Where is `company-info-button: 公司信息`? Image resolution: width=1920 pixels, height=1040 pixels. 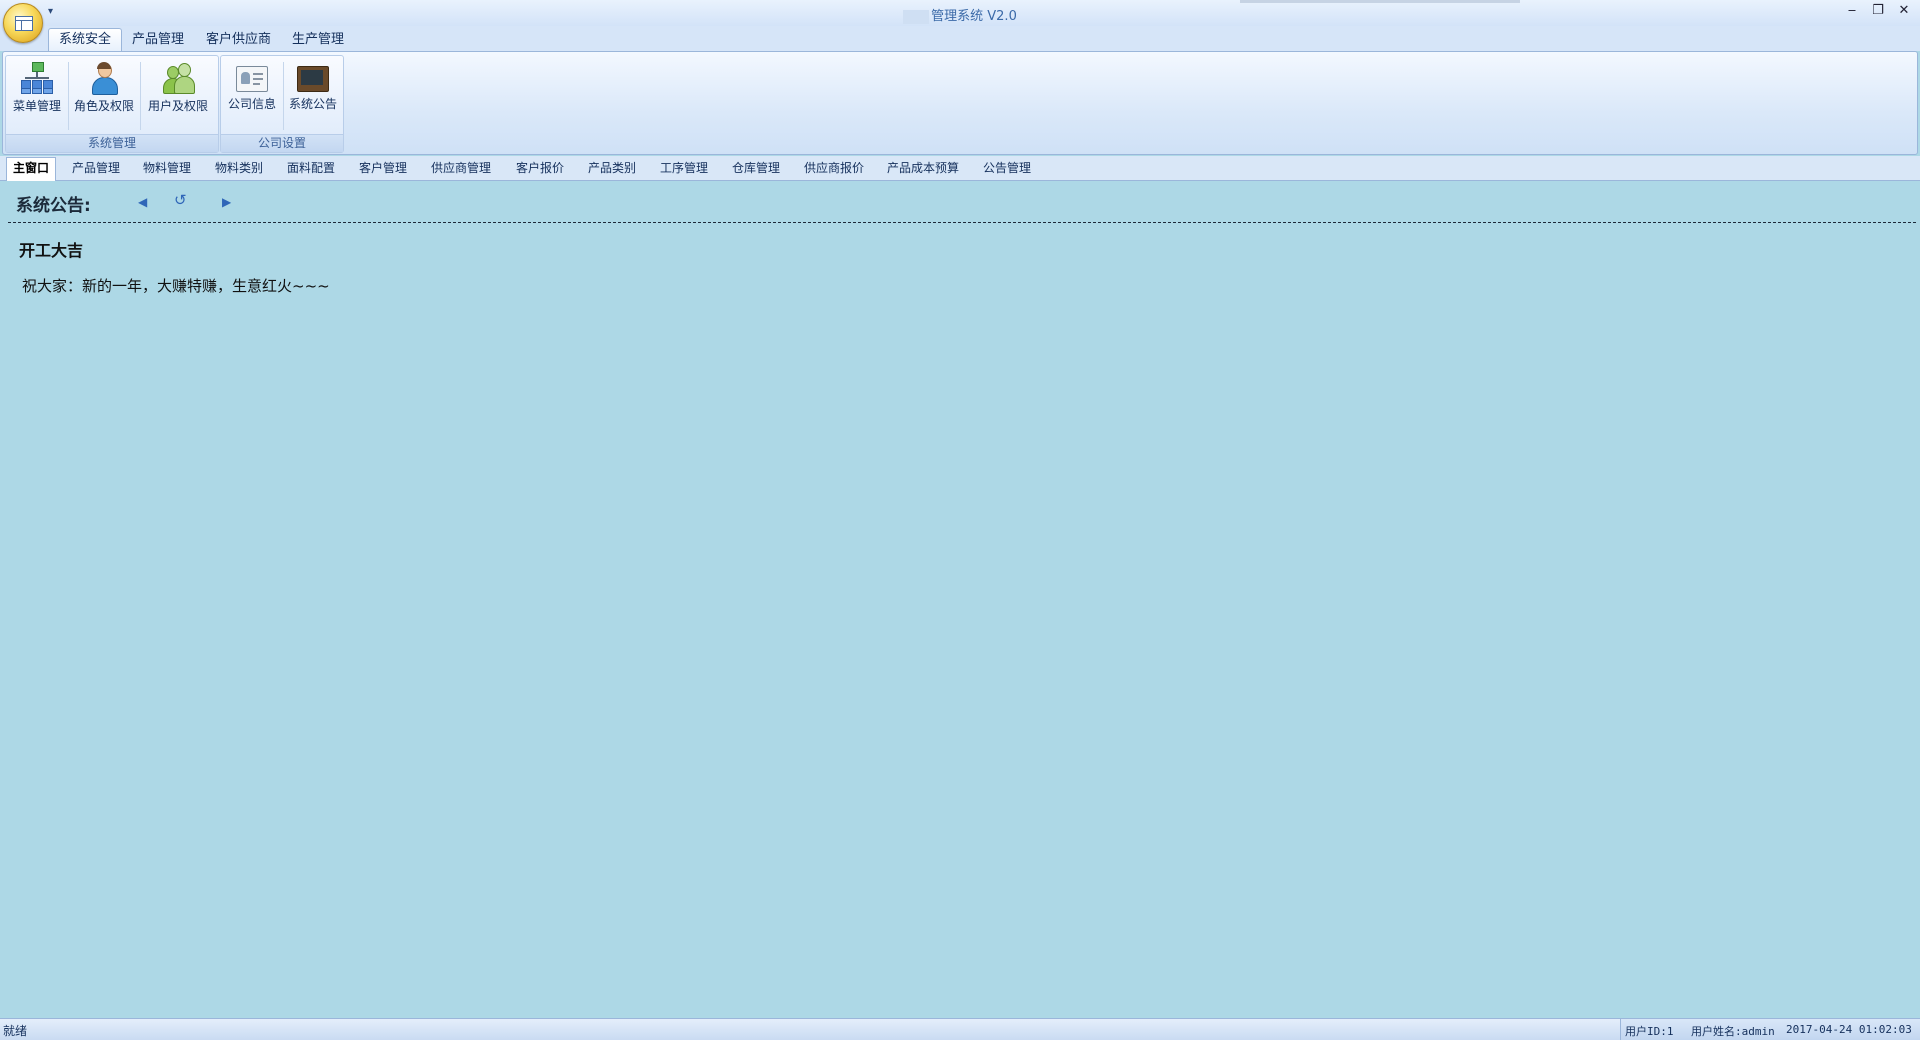
company-info-button: 公司信息 is located at coordinates (252, 94).